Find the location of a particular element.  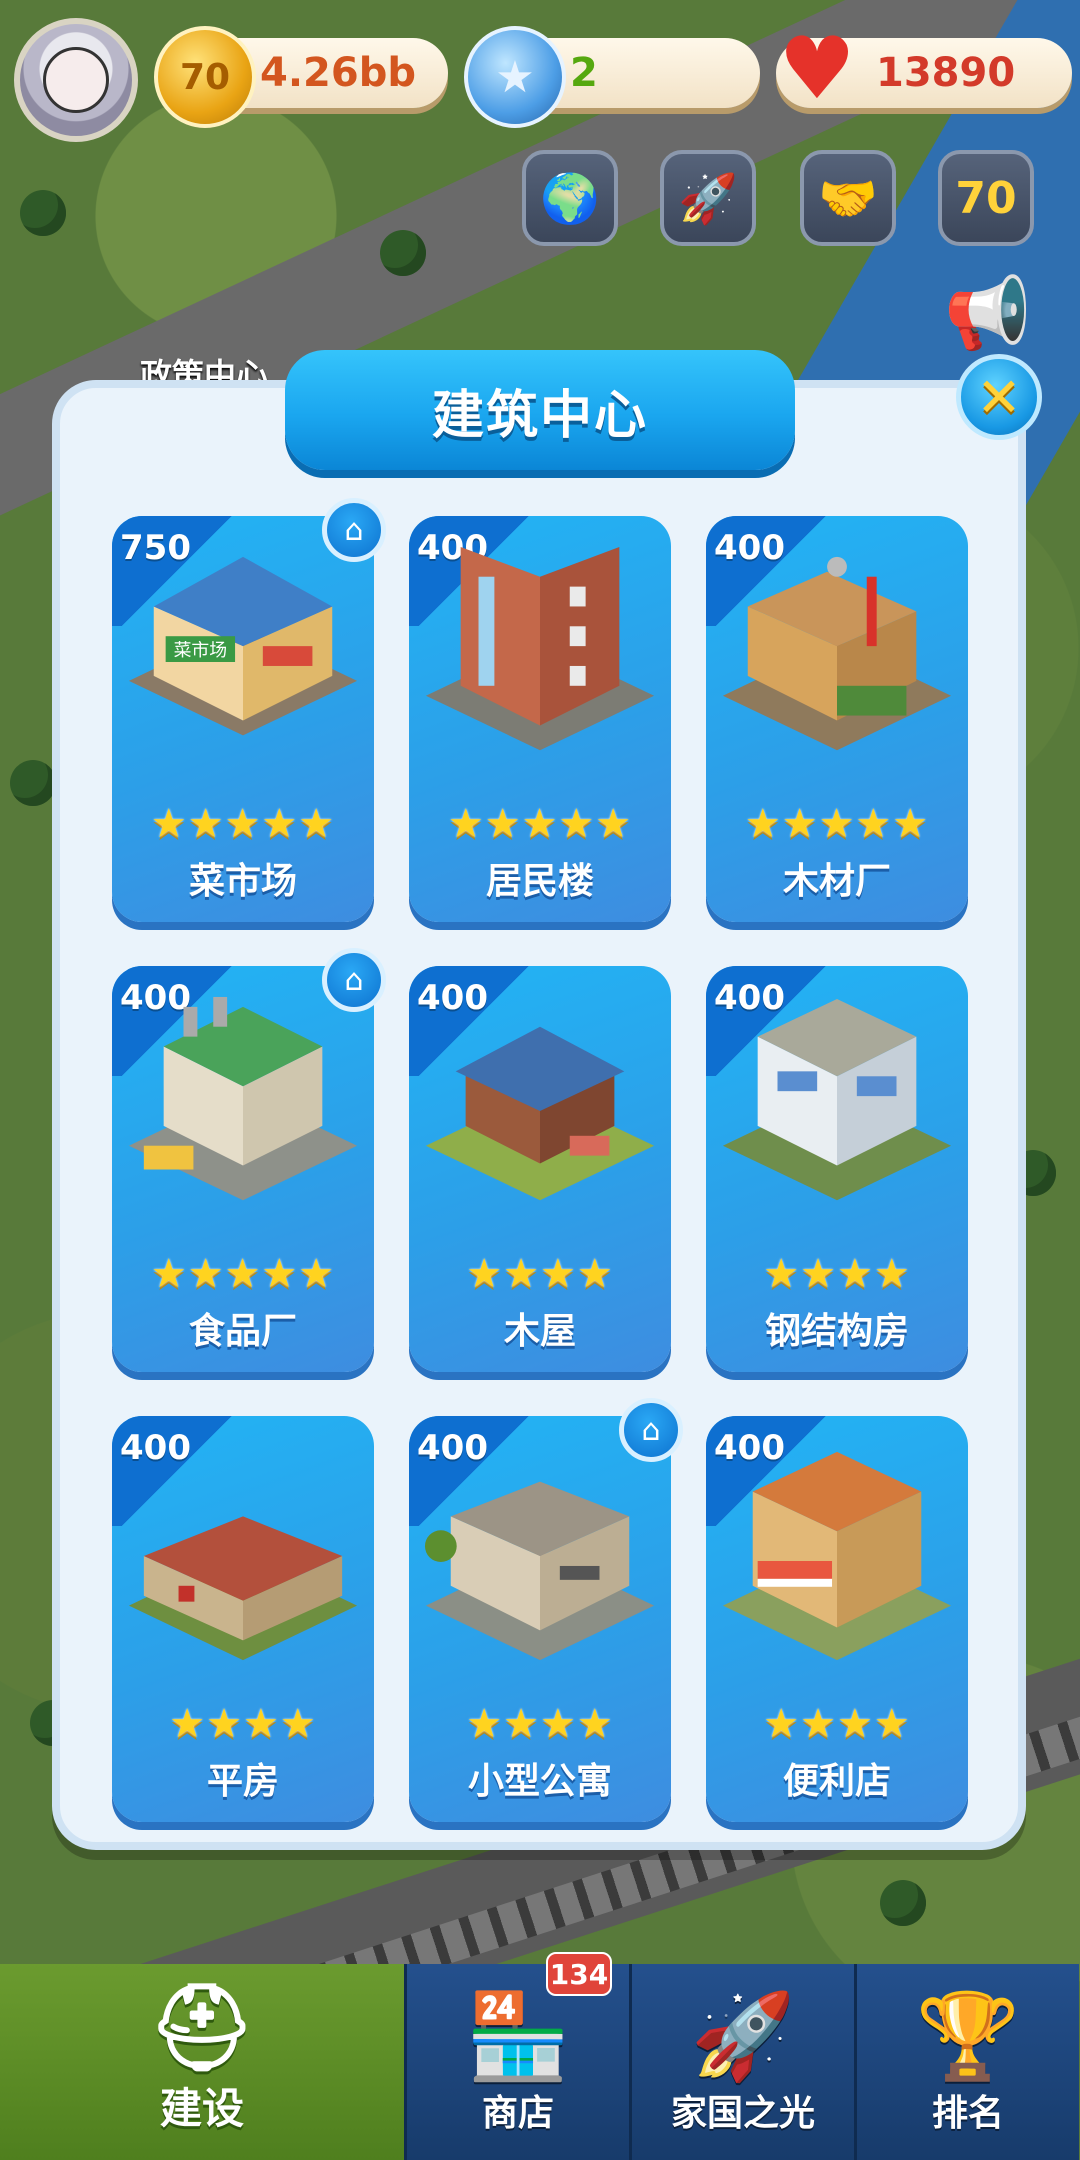

heart-counter: ♥ 13890 is located at coordinates (924, 69).